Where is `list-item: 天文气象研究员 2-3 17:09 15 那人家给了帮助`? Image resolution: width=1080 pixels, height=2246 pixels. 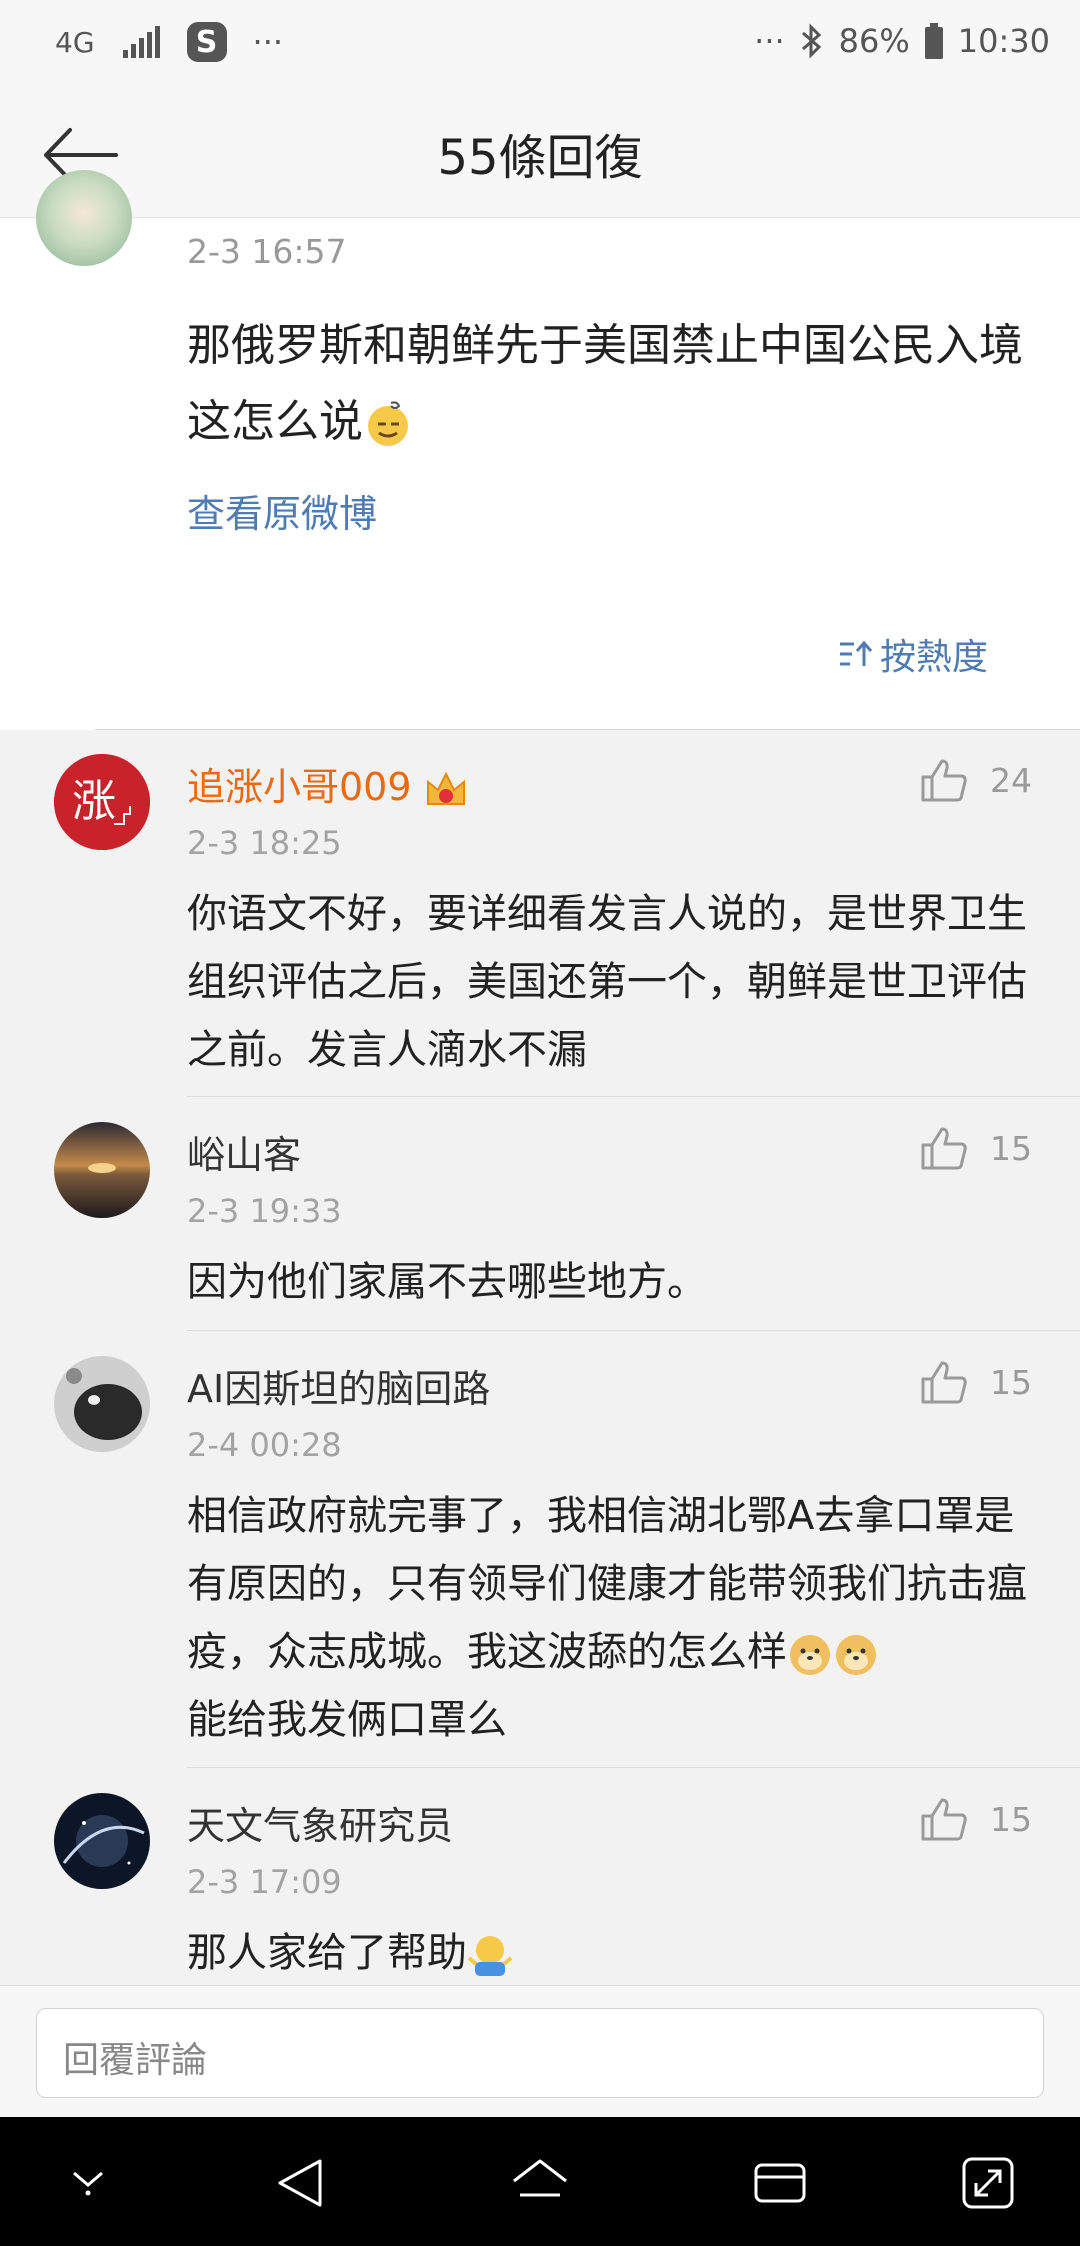 list-item: 天文气象研究员 2-3 17:09 15 那人家给了帮助 is located at coordinates (540, 1877).